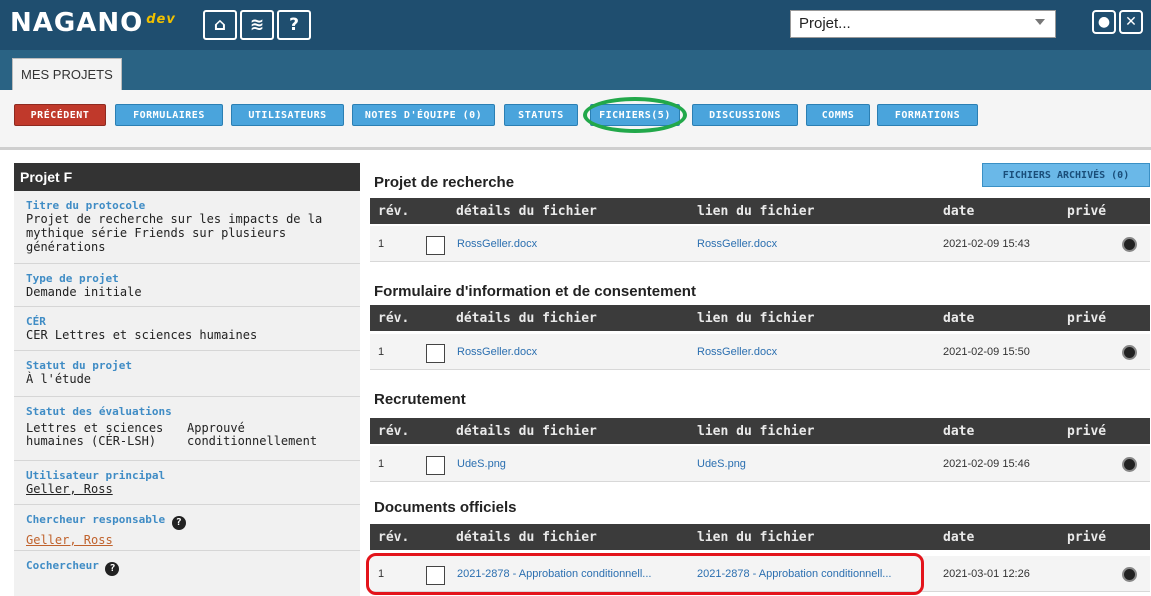 The image size is (1151, 596). Describe the element at coordinates (60, 115) in the screenshot. I see `previous-button: PRÉCÉDENT` at that location.